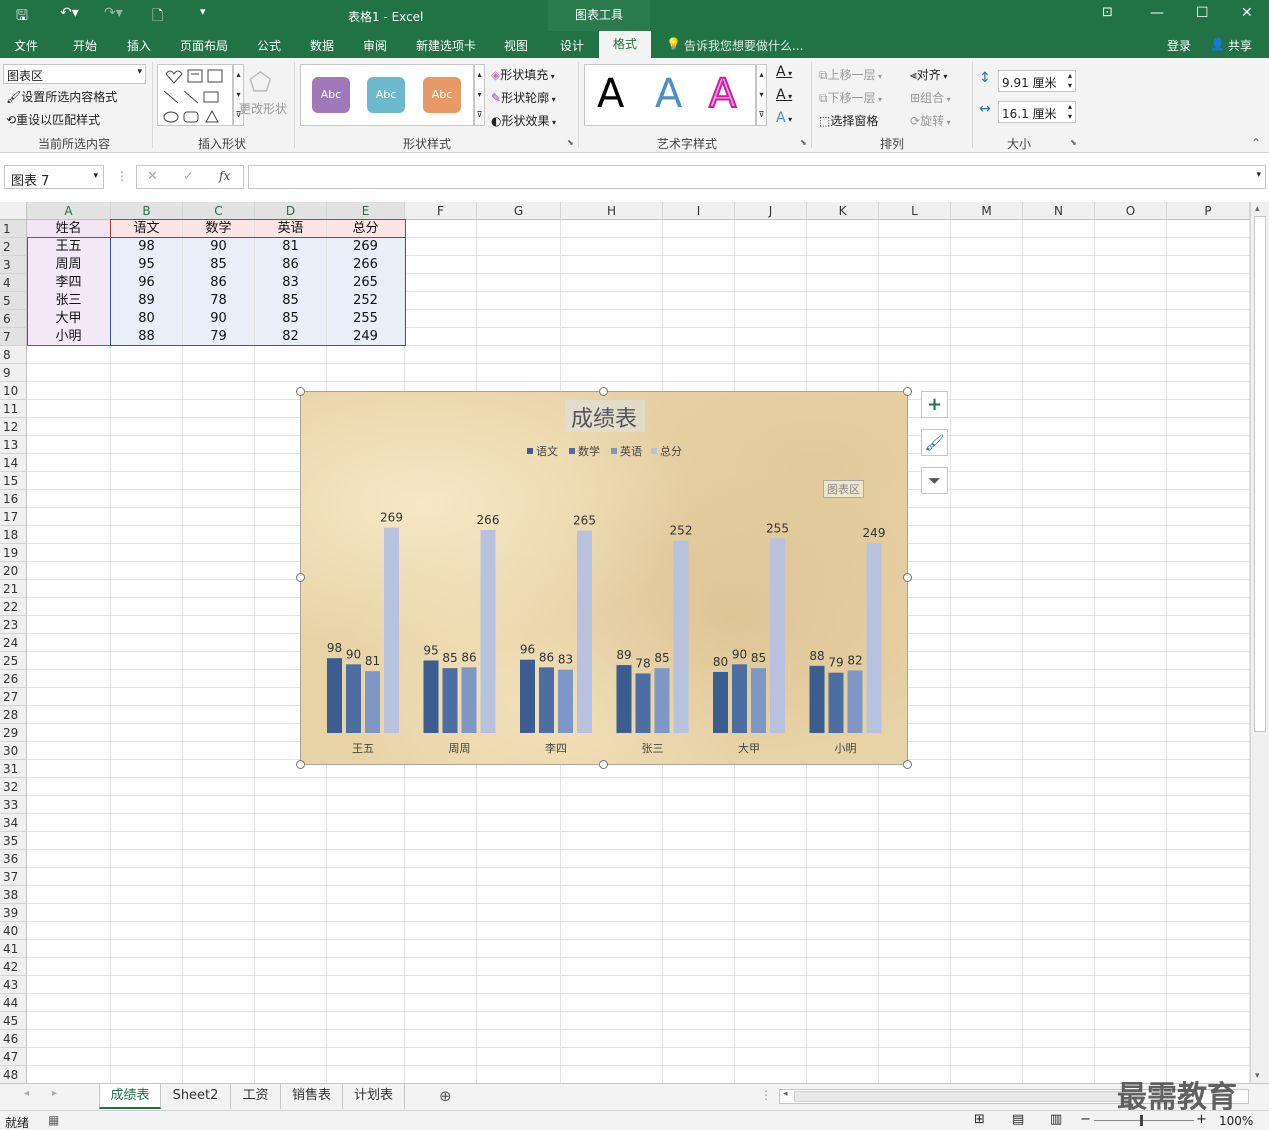  What do you see at coordinates (312, 1096) in the screenshot?
I see `sheet-tab: 销售表` at bounding box center [312, 1096].